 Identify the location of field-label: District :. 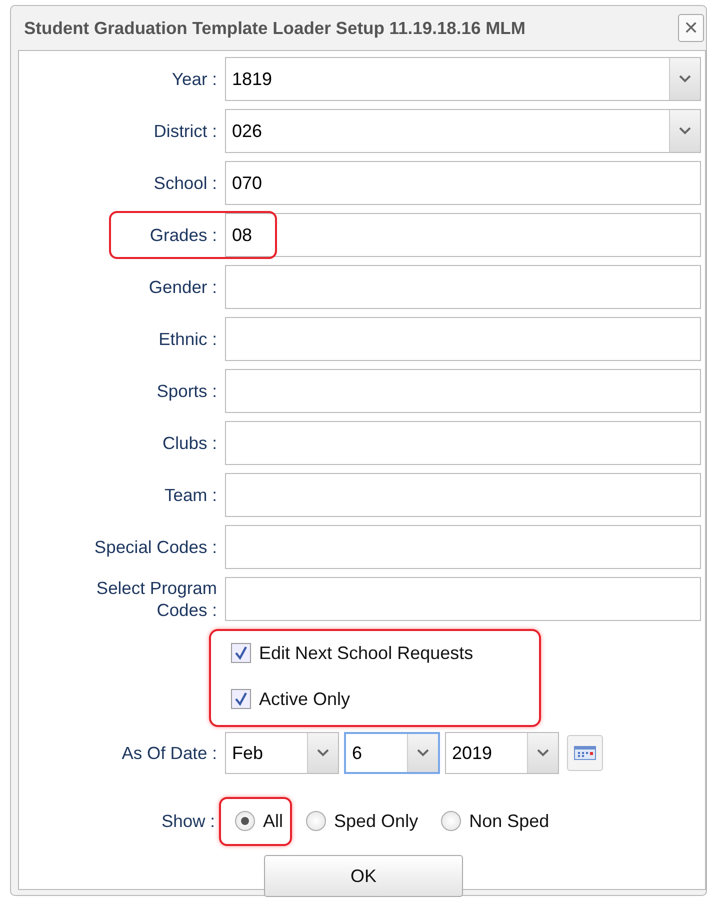
(185, 131).